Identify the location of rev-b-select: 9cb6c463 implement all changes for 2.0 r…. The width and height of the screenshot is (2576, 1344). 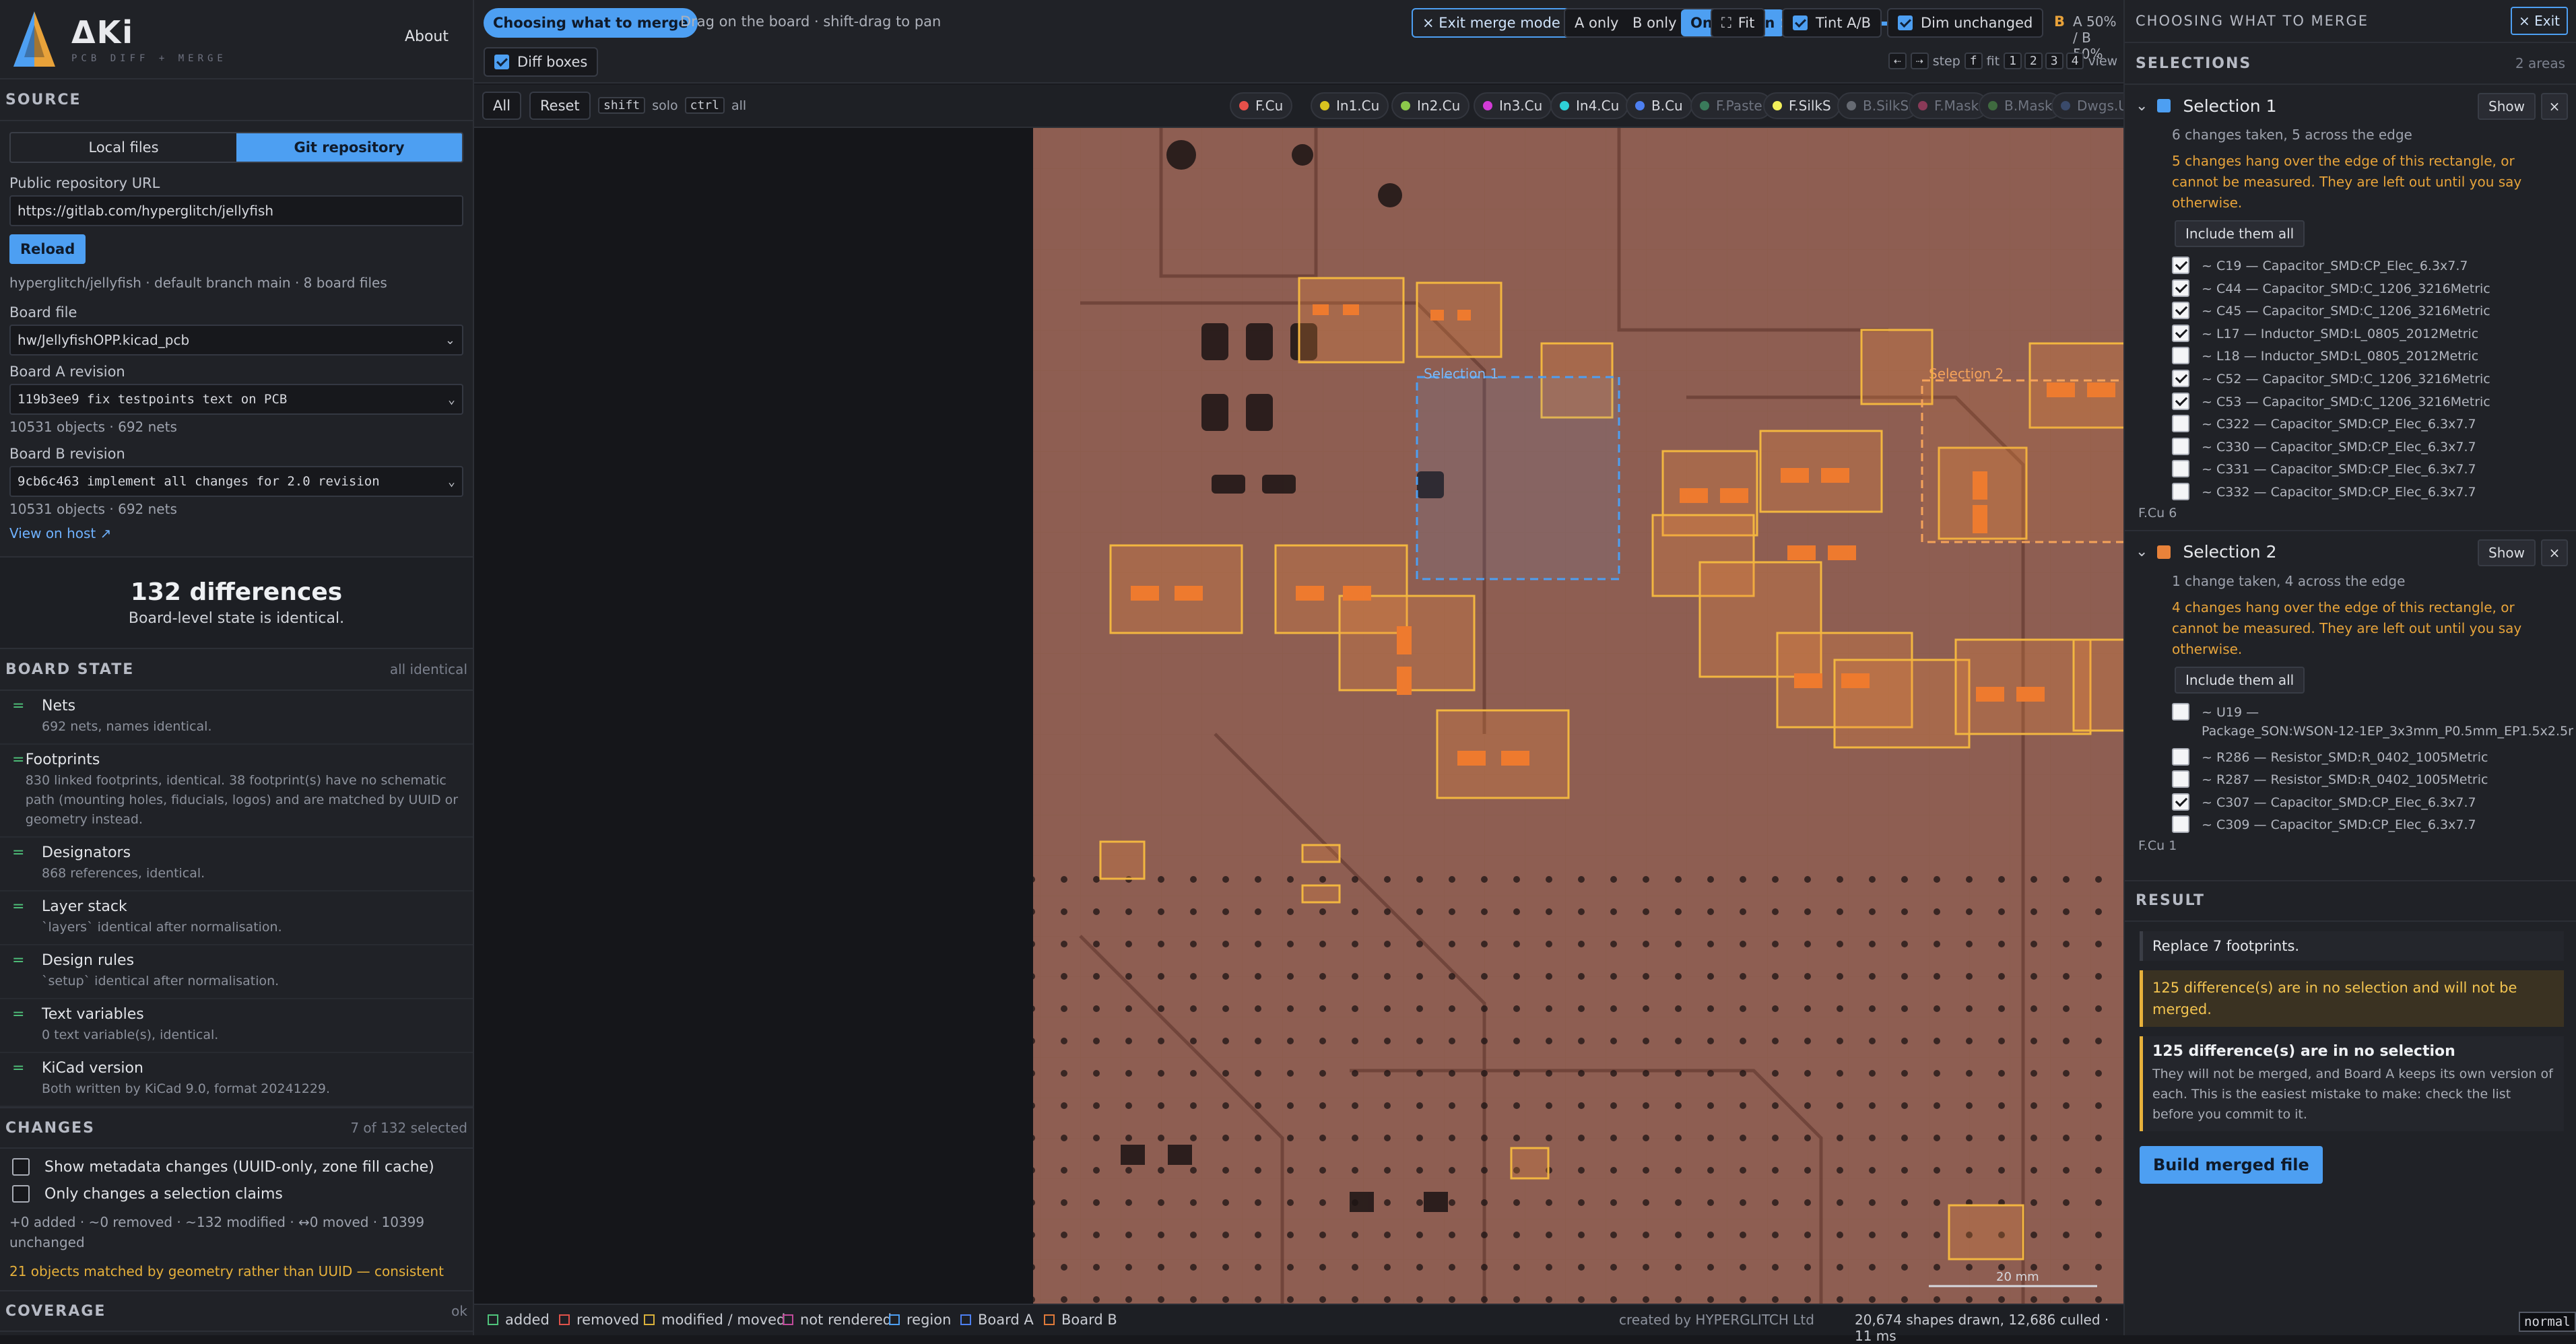
(236, 481).